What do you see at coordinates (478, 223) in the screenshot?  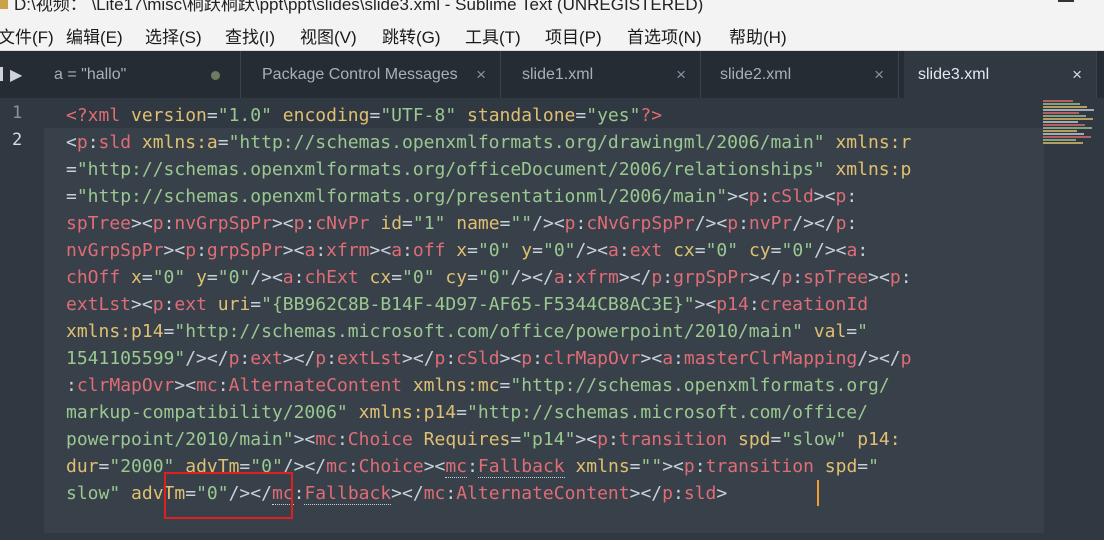 I see `code-token: name` at bounding box center [478, 223].